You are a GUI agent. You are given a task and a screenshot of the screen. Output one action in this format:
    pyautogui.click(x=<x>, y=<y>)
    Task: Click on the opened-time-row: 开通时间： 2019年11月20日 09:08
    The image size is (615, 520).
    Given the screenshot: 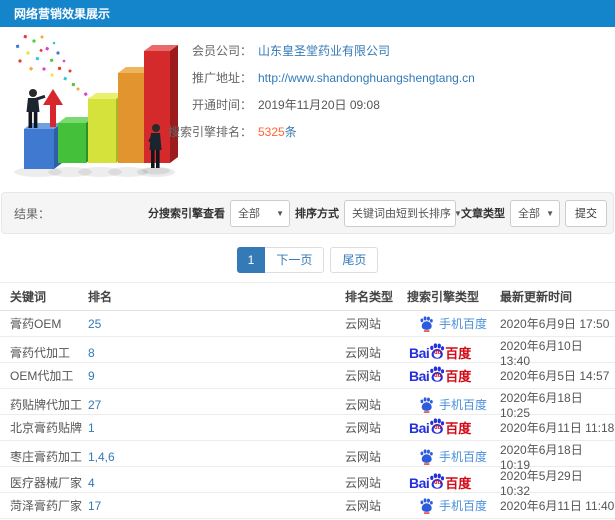 What is the action you would take?
    pyautogui.click(x=307, y=104)
    